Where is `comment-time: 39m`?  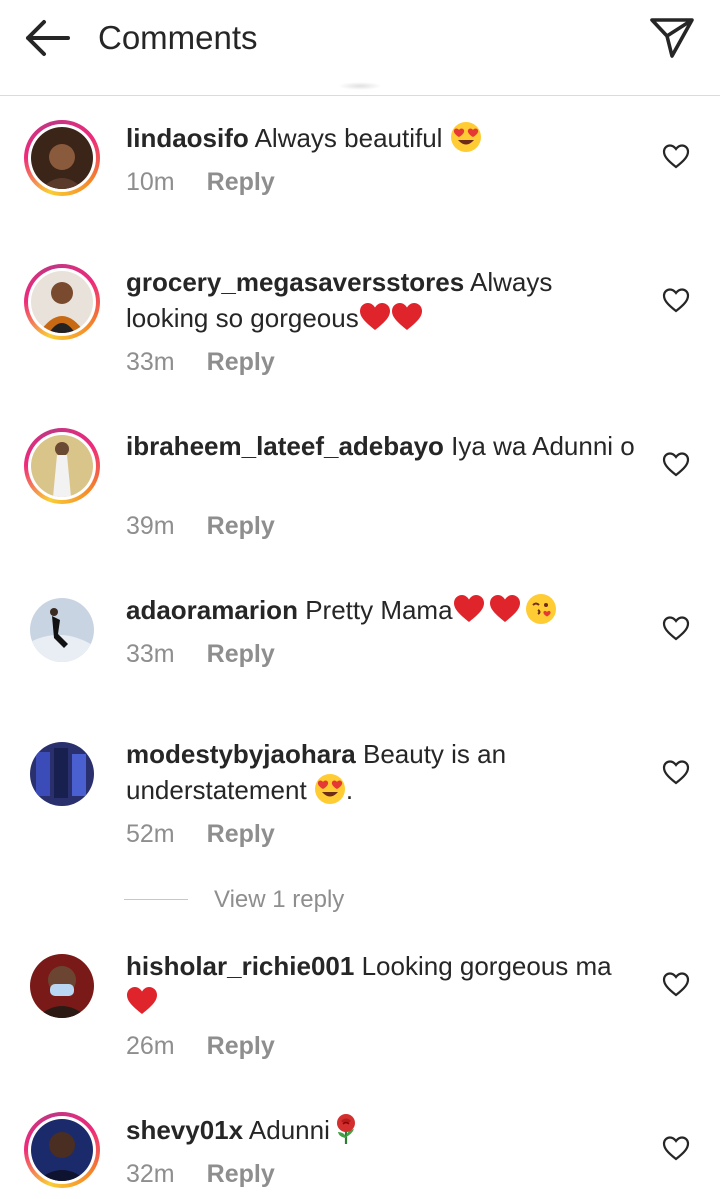
comment-time: 39m is located at coordinates (150, 526).